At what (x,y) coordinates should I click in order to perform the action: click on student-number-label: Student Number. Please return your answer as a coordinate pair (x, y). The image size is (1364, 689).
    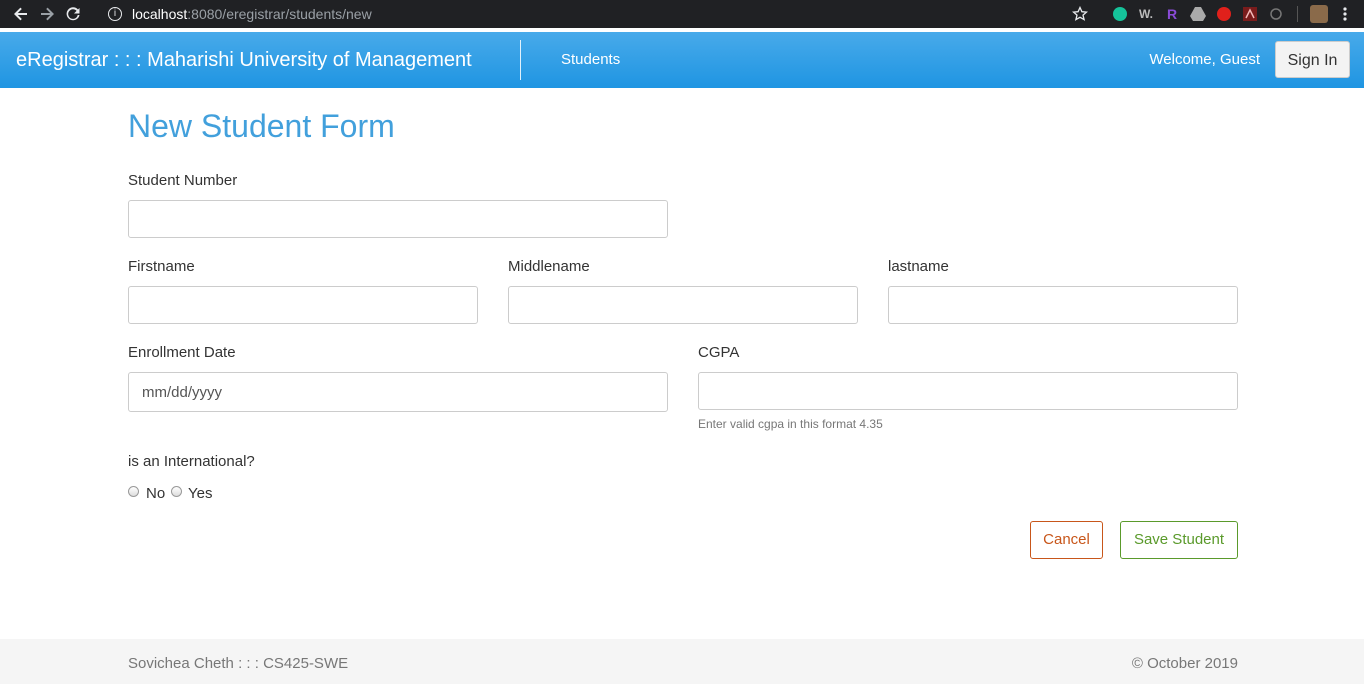
    Looking at the image, I should click on (183, 180).